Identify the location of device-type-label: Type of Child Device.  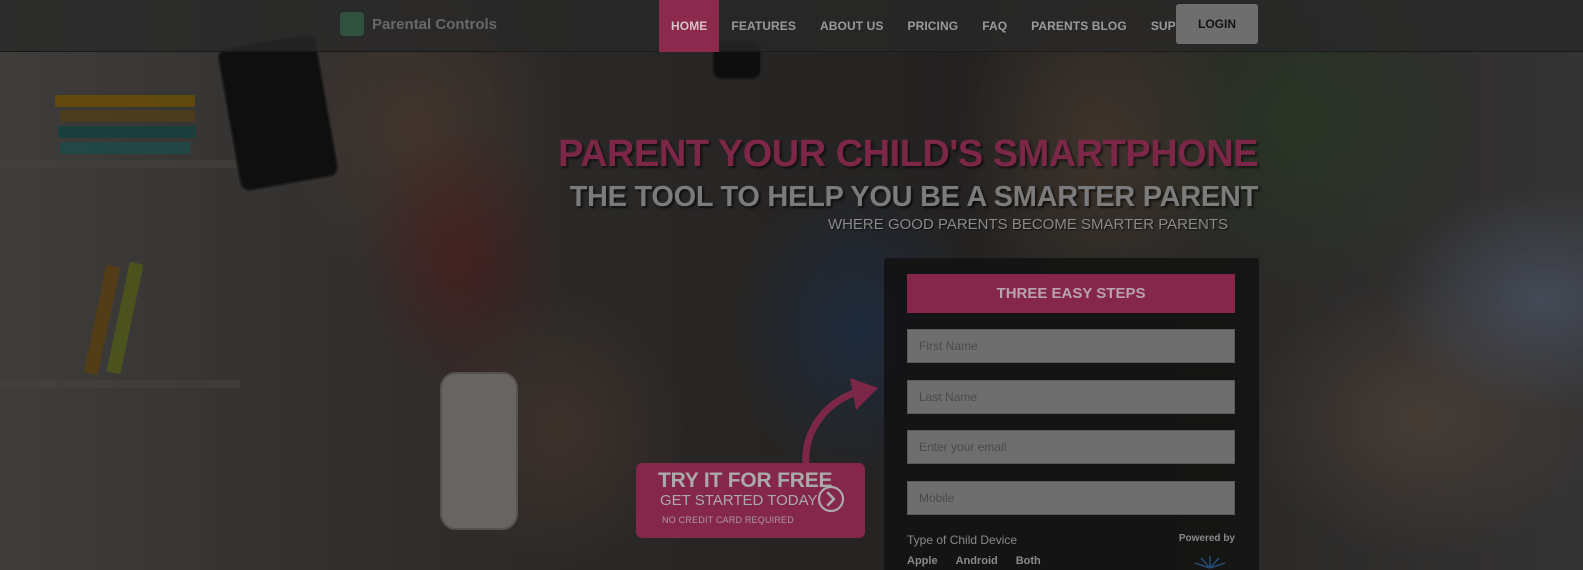
(962, 540).